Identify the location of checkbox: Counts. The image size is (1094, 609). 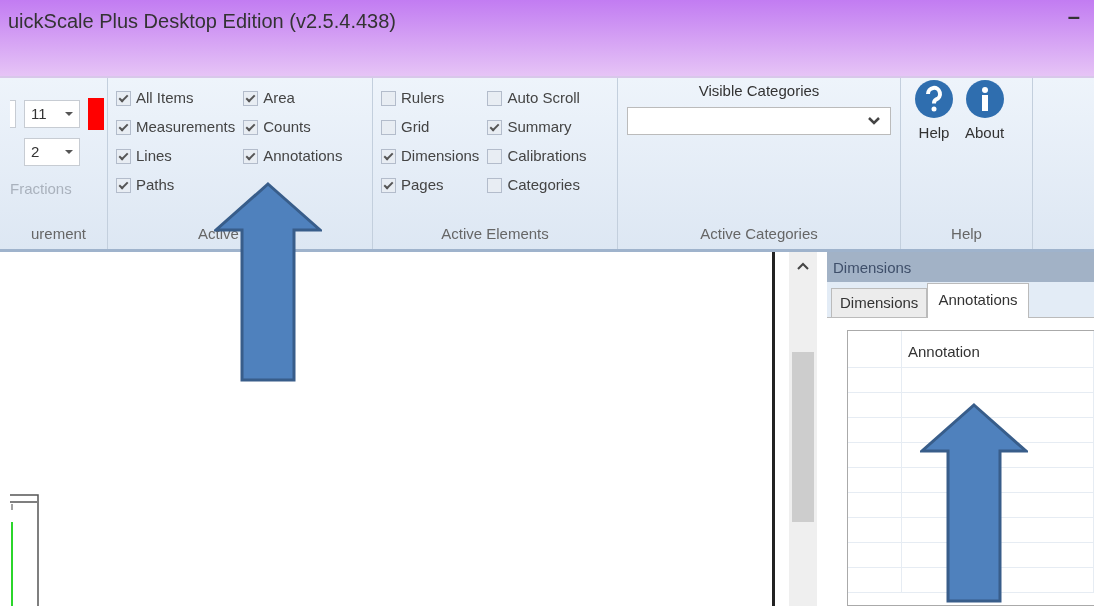
(277, 127).